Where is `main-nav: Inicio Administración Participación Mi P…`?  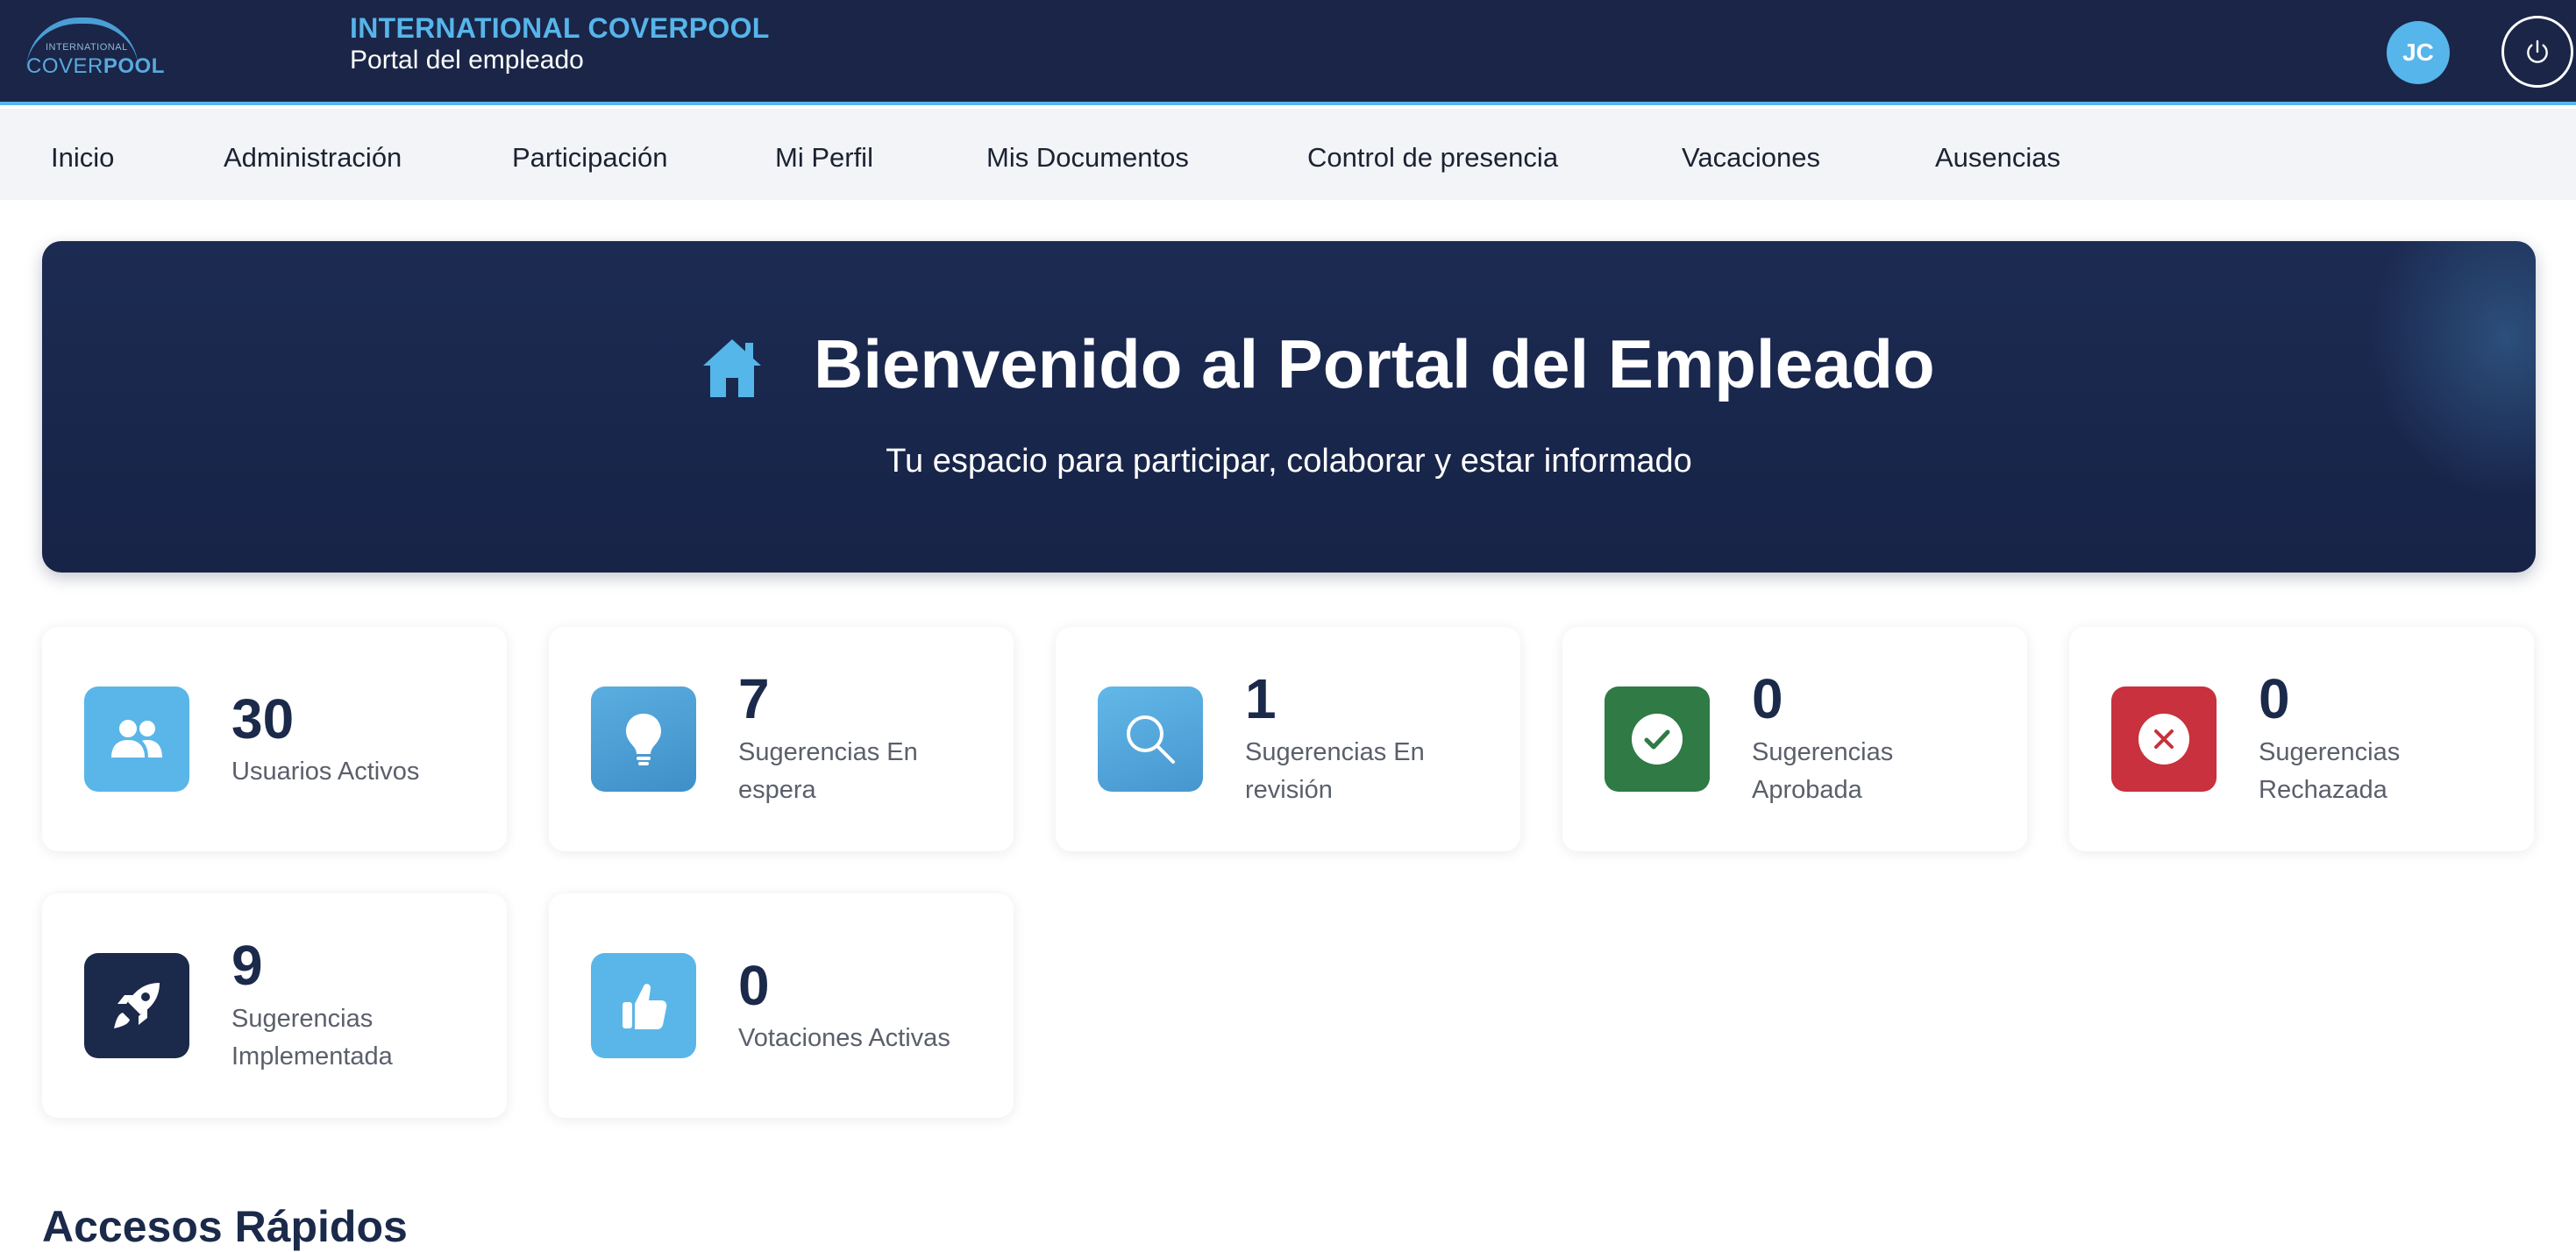 main-nav: Inicio Administración Participación Mi P… is located at coordinates (1288, 154).